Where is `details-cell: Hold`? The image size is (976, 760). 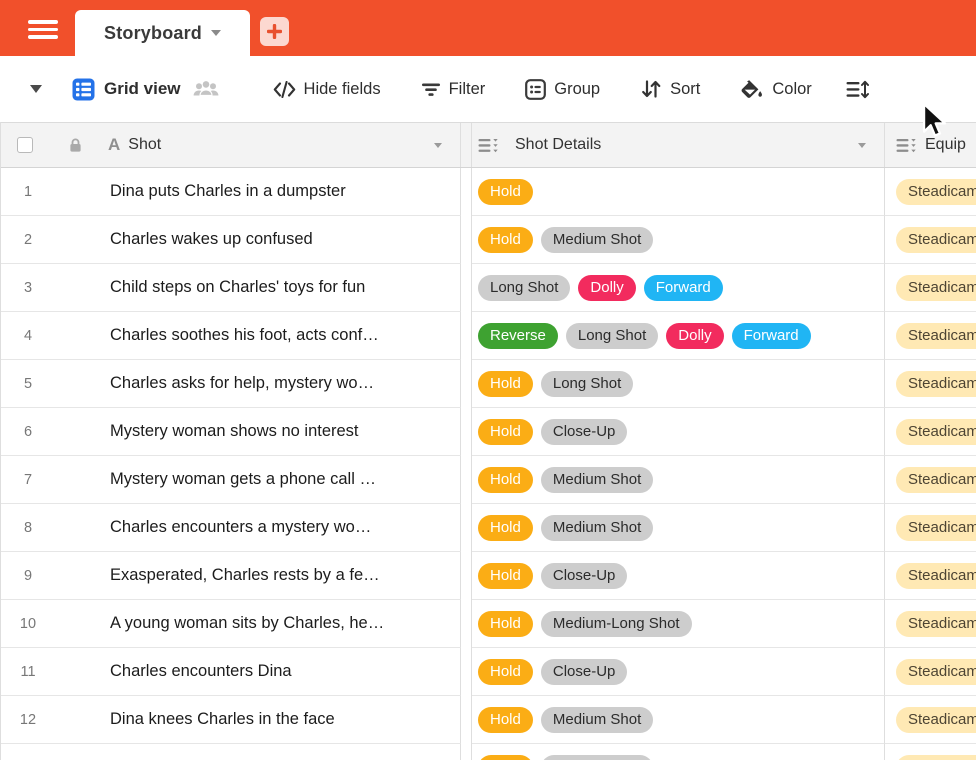 details-cell: Hold is located at coordinates (678, 192).